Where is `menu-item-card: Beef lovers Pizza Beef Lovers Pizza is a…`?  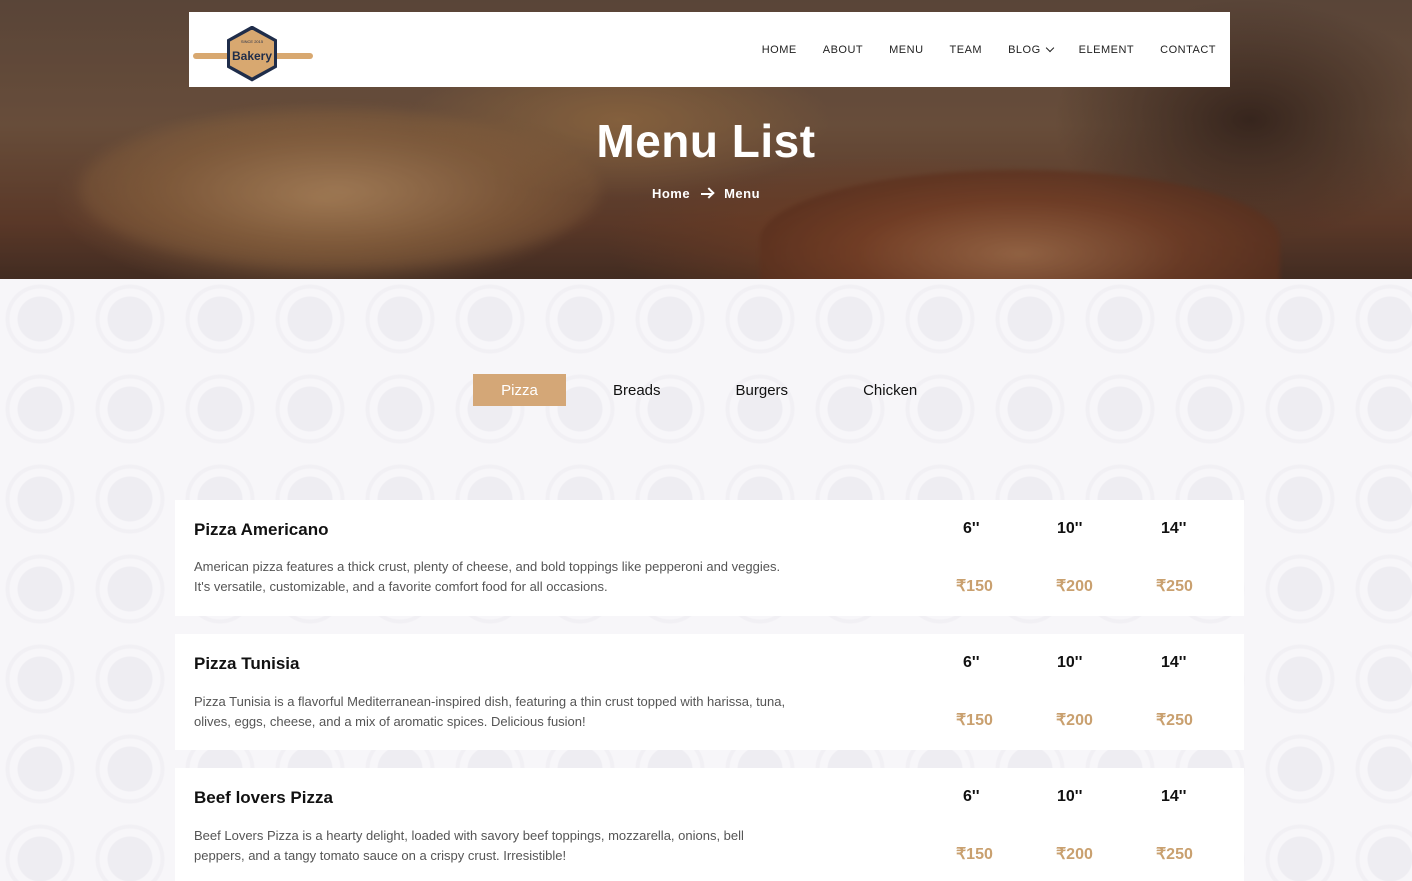 menu-item-card: Beef lovers Pizza Beef Lovers Pizza is a… is located at coordinates (709, 824).